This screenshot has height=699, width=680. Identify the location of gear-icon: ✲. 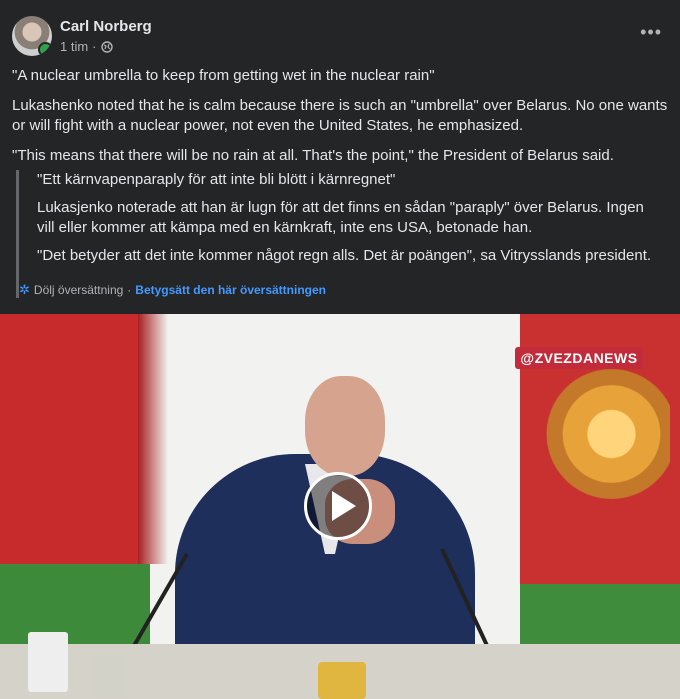
(24, 290).